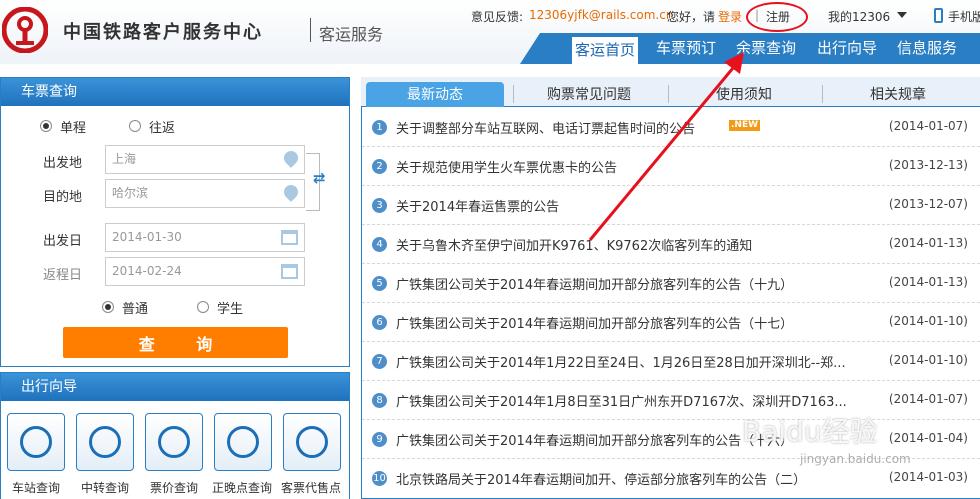 This screenshot has width=980, height=499. What do you see at coordinates (927, 48) in the screenshot?
I see `nav-item-info-service: 信息服务` at bounding box center [927, 48].